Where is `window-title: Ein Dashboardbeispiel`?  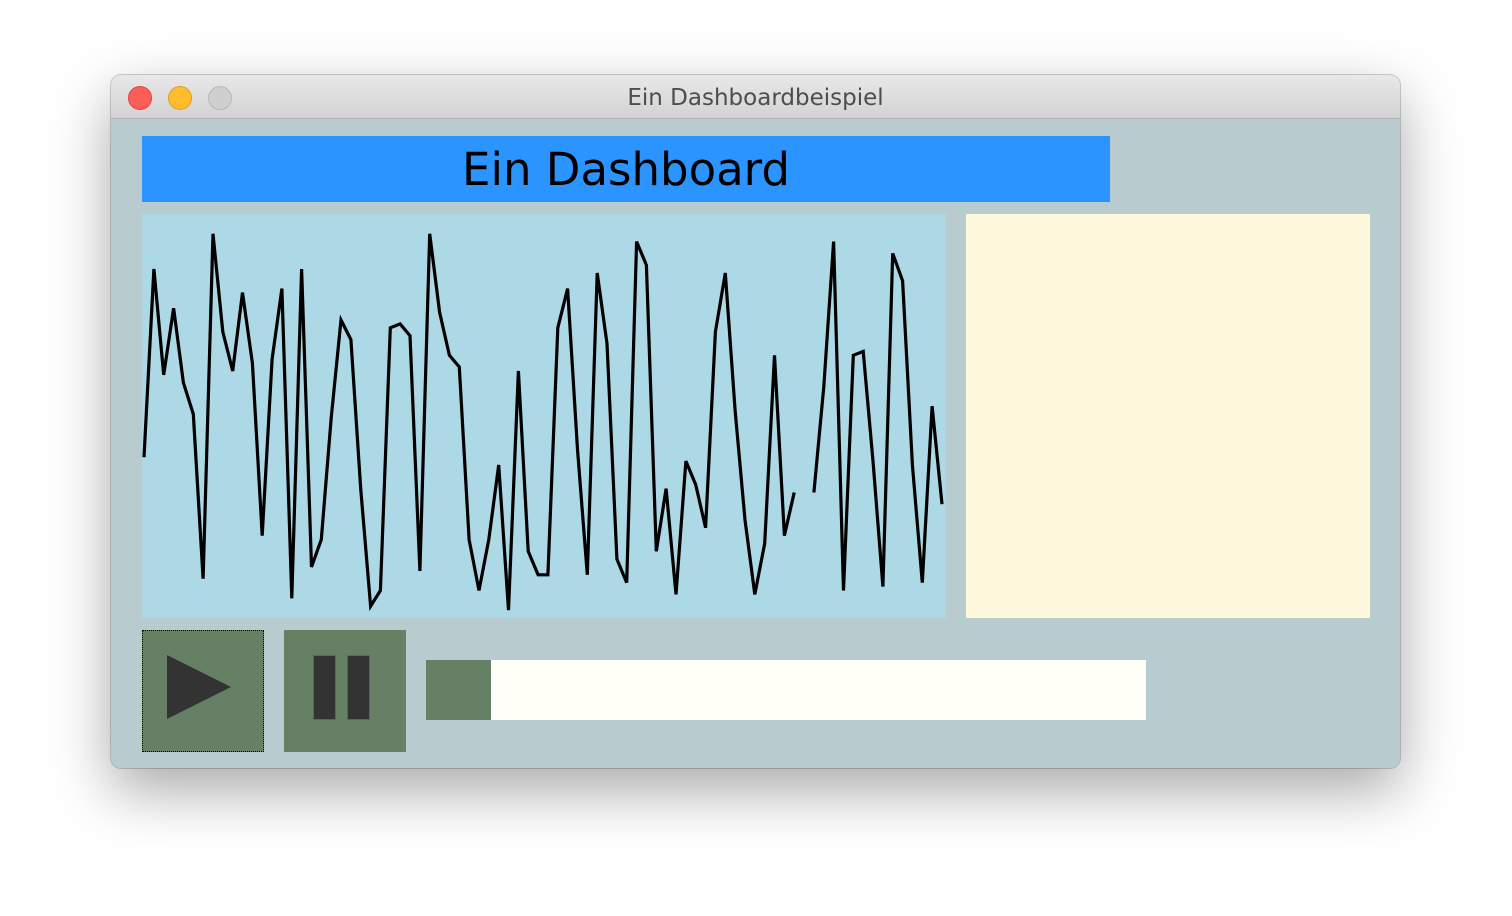 window-title: Ein Dashboardbeispiel is located at coordinates (755, 98).